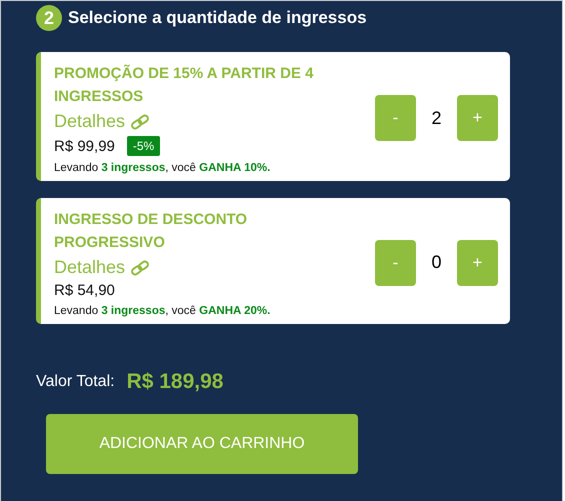  What do you see at coordinates (163, 168) in the screenshot?
I see `discount-note: Levando 3 ingressos, você GANHA 10%.` at bounding box center [163, 168].